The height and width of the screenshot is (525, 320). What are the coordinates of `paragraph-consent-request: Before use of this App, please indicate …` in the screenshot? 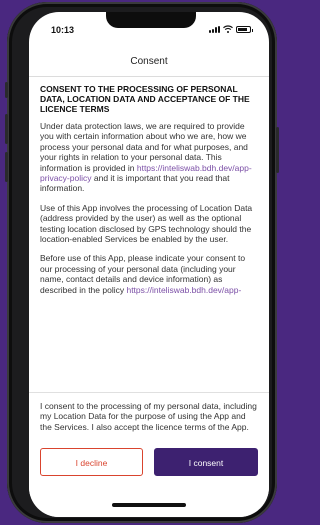 It's located at (143, 274).